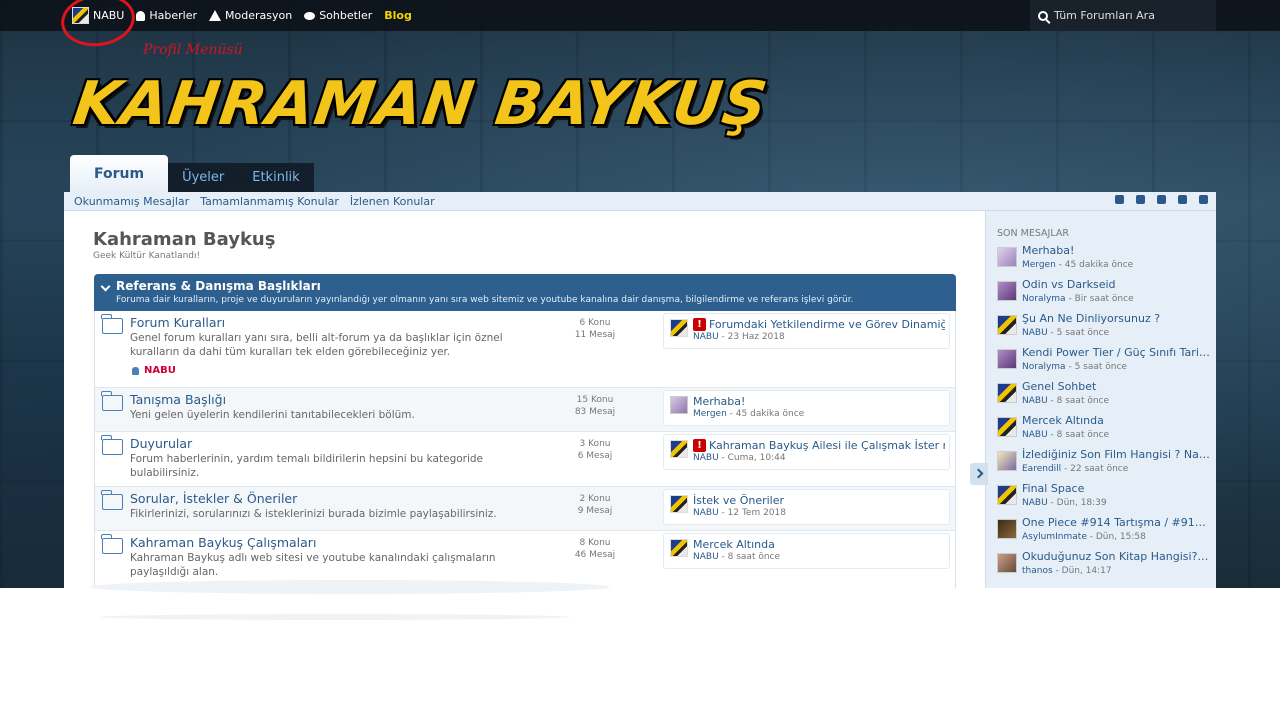 The width and height of the screenshot is (1280, 704). Describe the element at coordinates (756, 337) in the screenshot. I see `last-post-time: 23 Haz 2018` at that location.